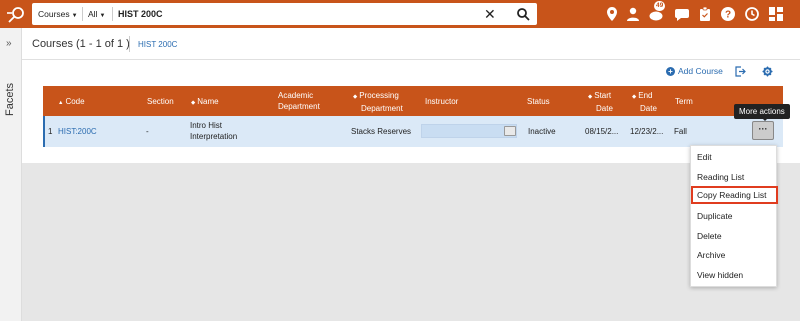 This screenshot has height=321, width=800. What do you see at coordinates (208, 101) in the screenshot?
I see `column-label: Name` at bounding box center [208, 101].